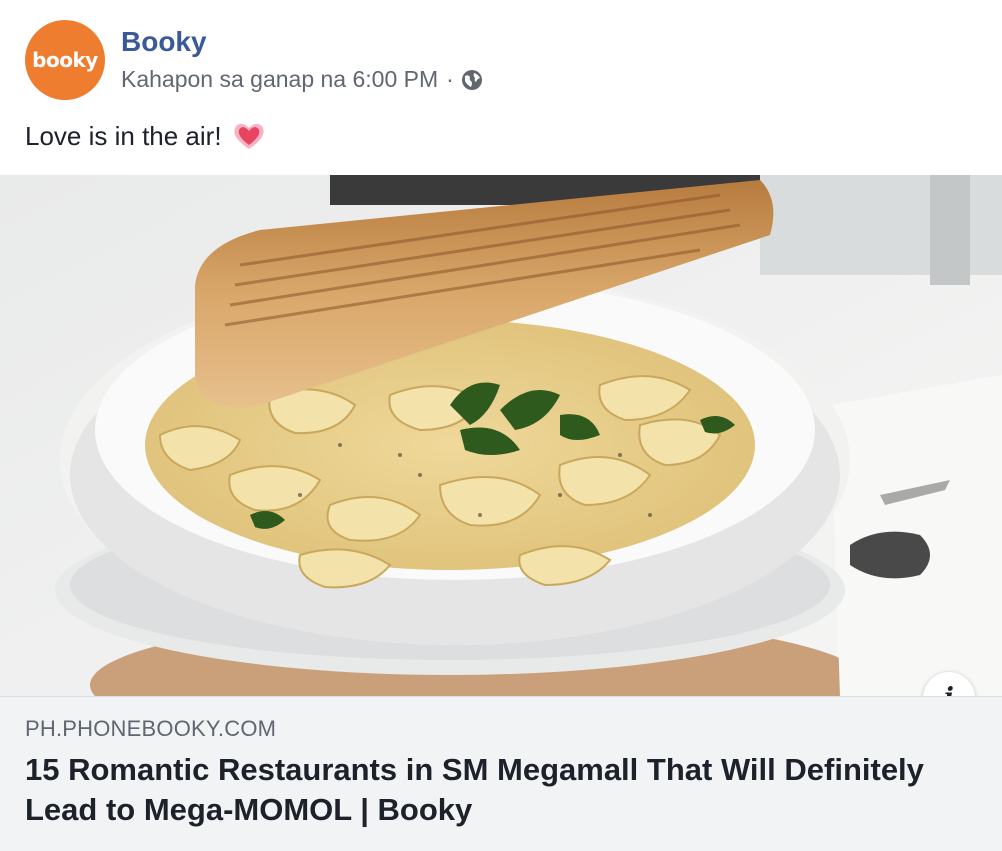 This screenshot has width=1002, height=851. What do you see at coordinates (279, 79) in the screenshot?
I see `post-timestamp: Kahapon sa ganap na 6:00 PM` at bounding box center [279, 79].